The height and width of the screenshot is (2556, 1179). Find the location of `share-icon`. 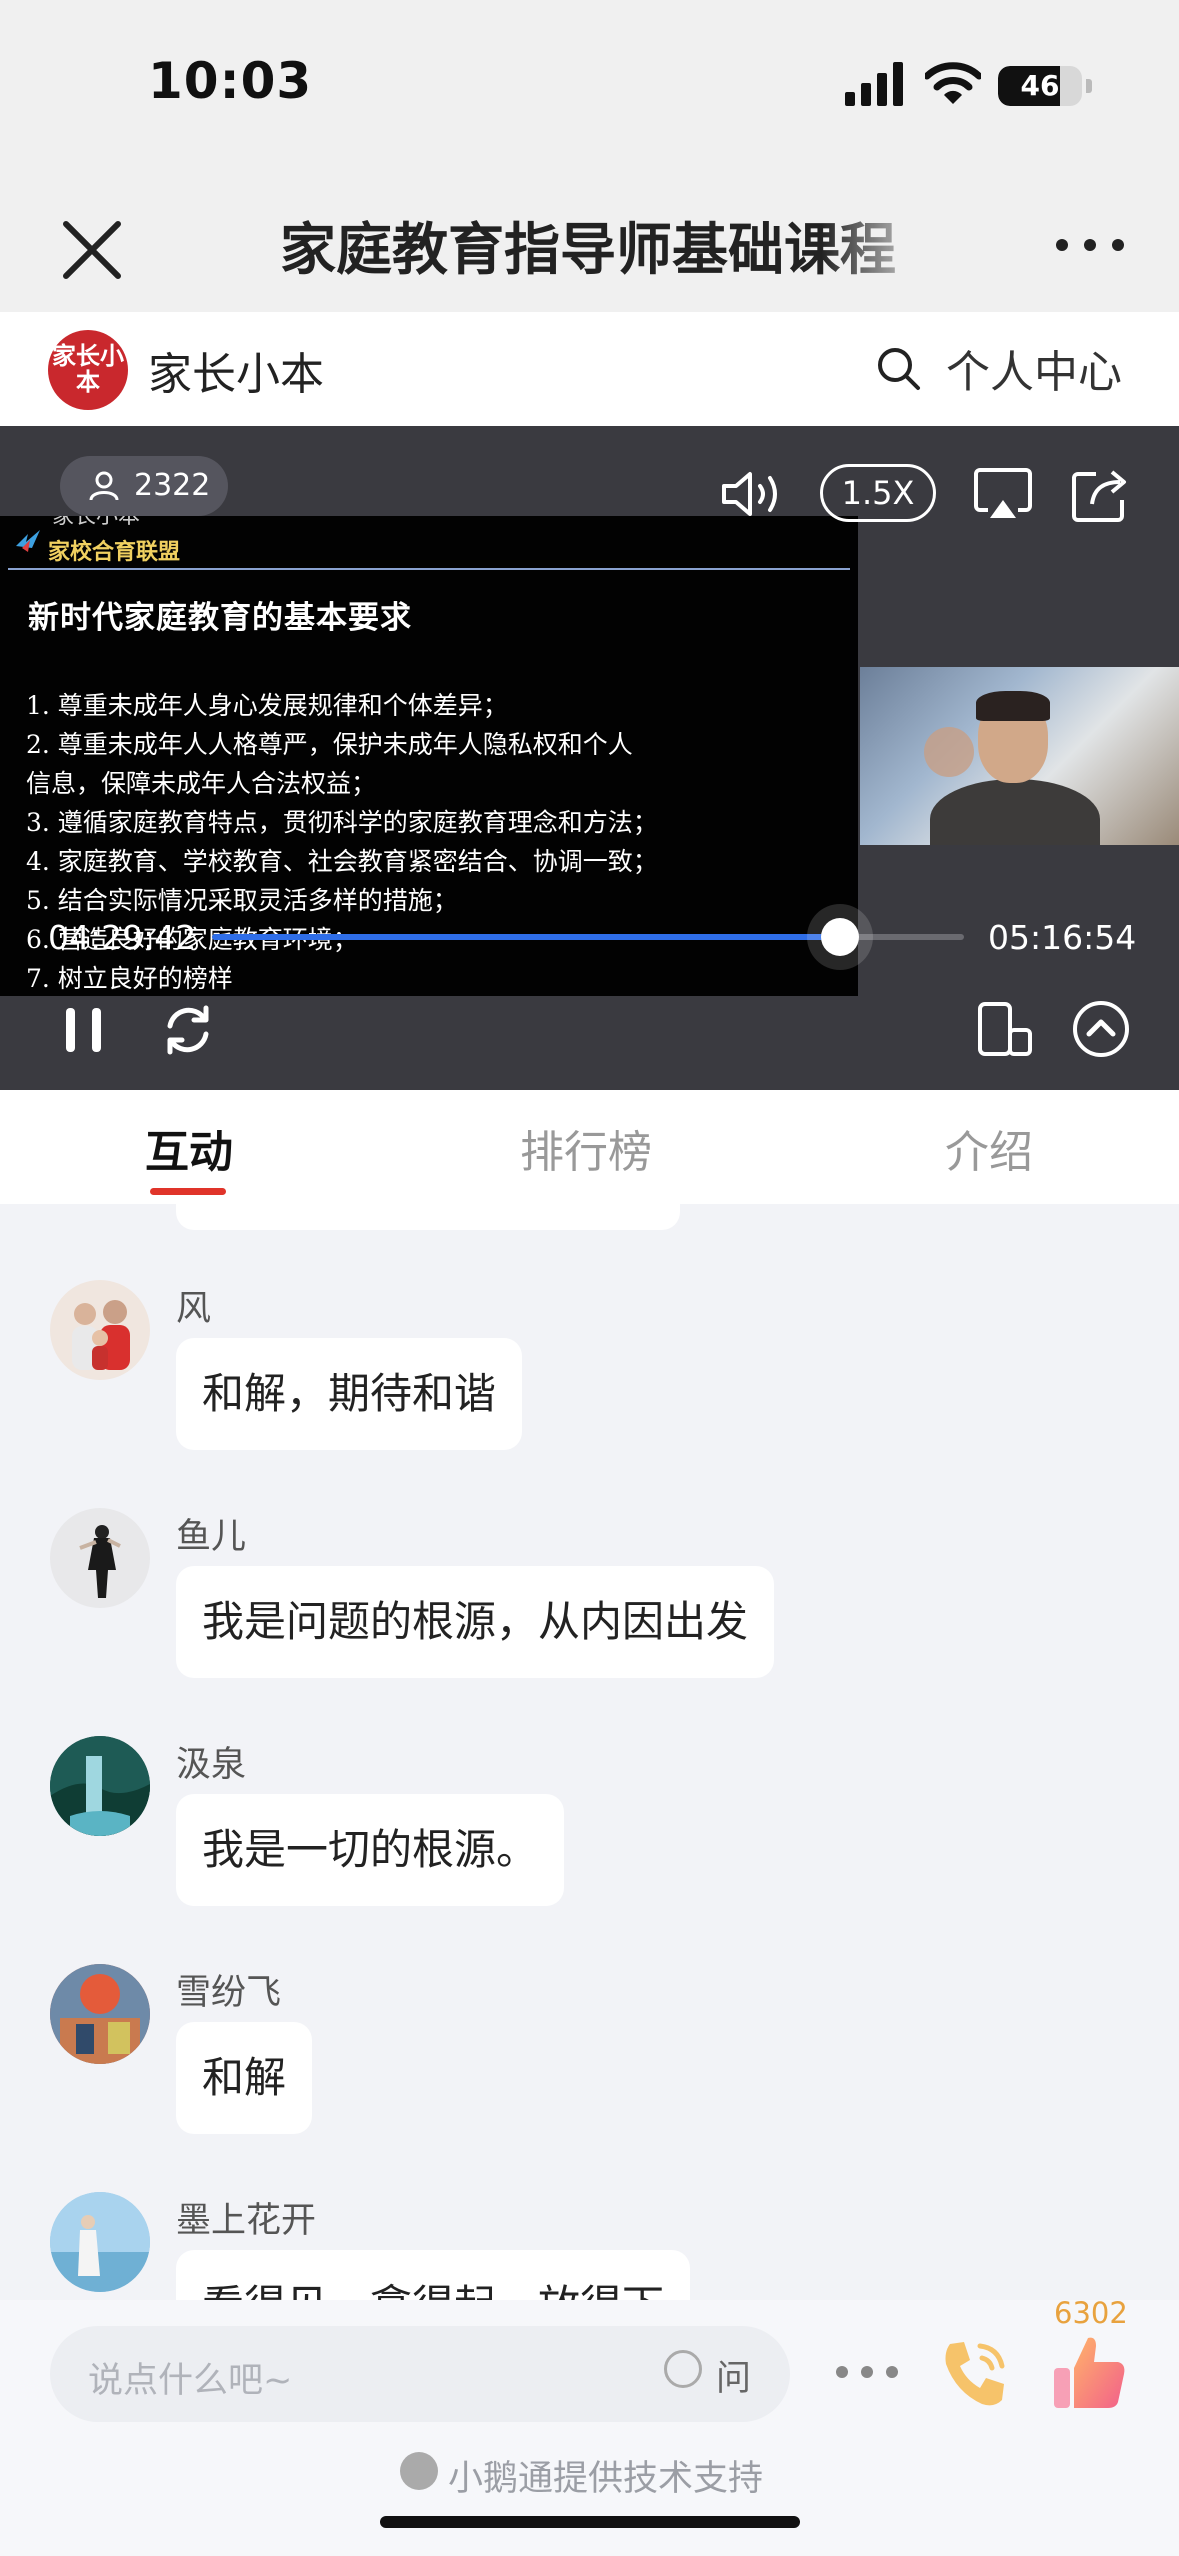

share-icon is located at coordinates (1099, 494).